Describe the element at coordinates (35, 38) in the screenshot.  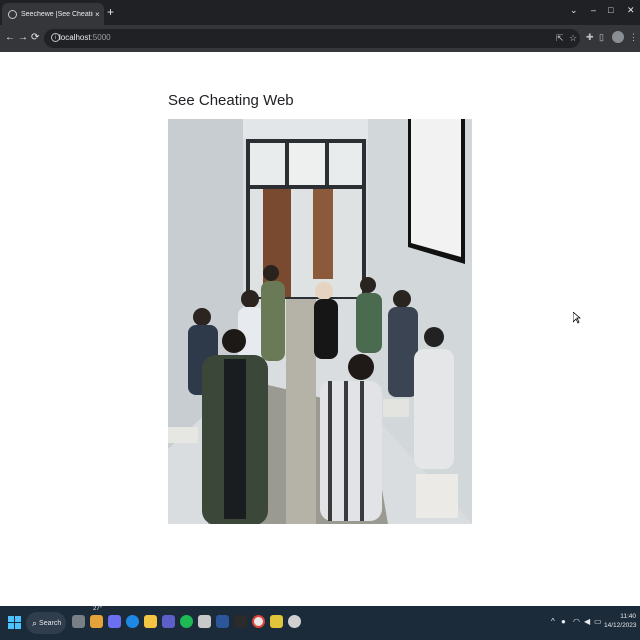
I see `reload-button: ⟳` at that location.